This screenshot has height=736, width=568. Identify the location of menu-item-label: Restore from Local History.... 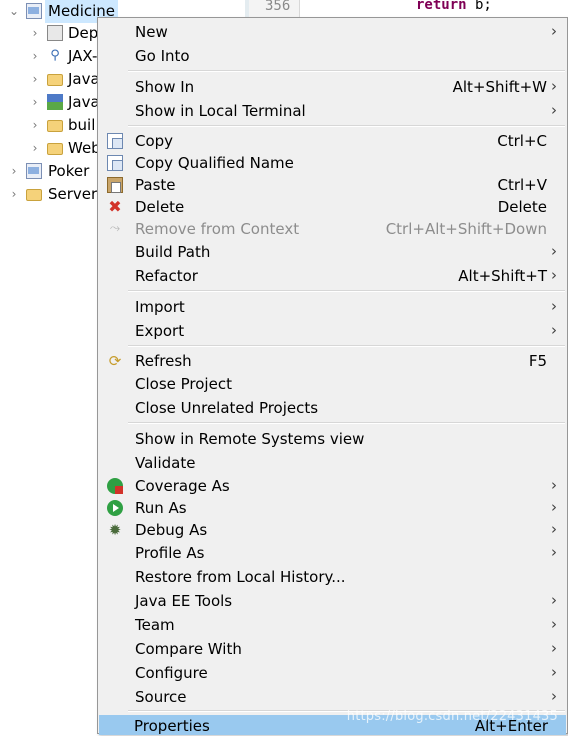
(240, 577).